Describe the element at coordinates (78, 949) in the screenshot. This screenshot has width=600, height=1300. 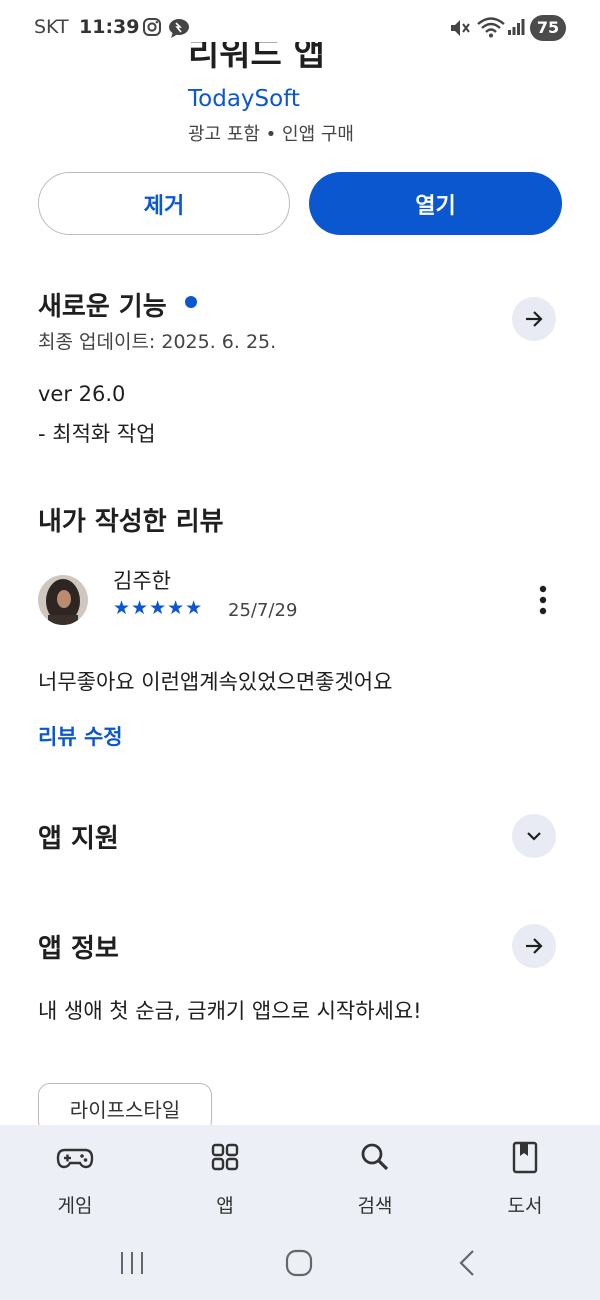
I see `app-info-title: 앱 정보` at that location.